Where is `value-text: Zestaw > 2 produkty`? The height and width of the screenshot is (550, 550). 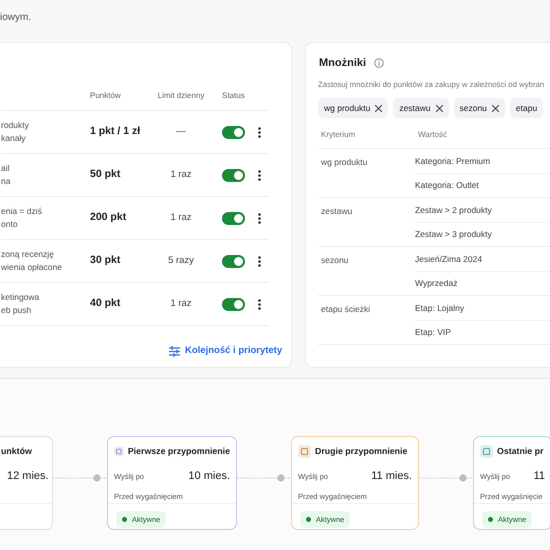
value-text: Zestaw > 2 produkty is located at coordinates (453, 210).